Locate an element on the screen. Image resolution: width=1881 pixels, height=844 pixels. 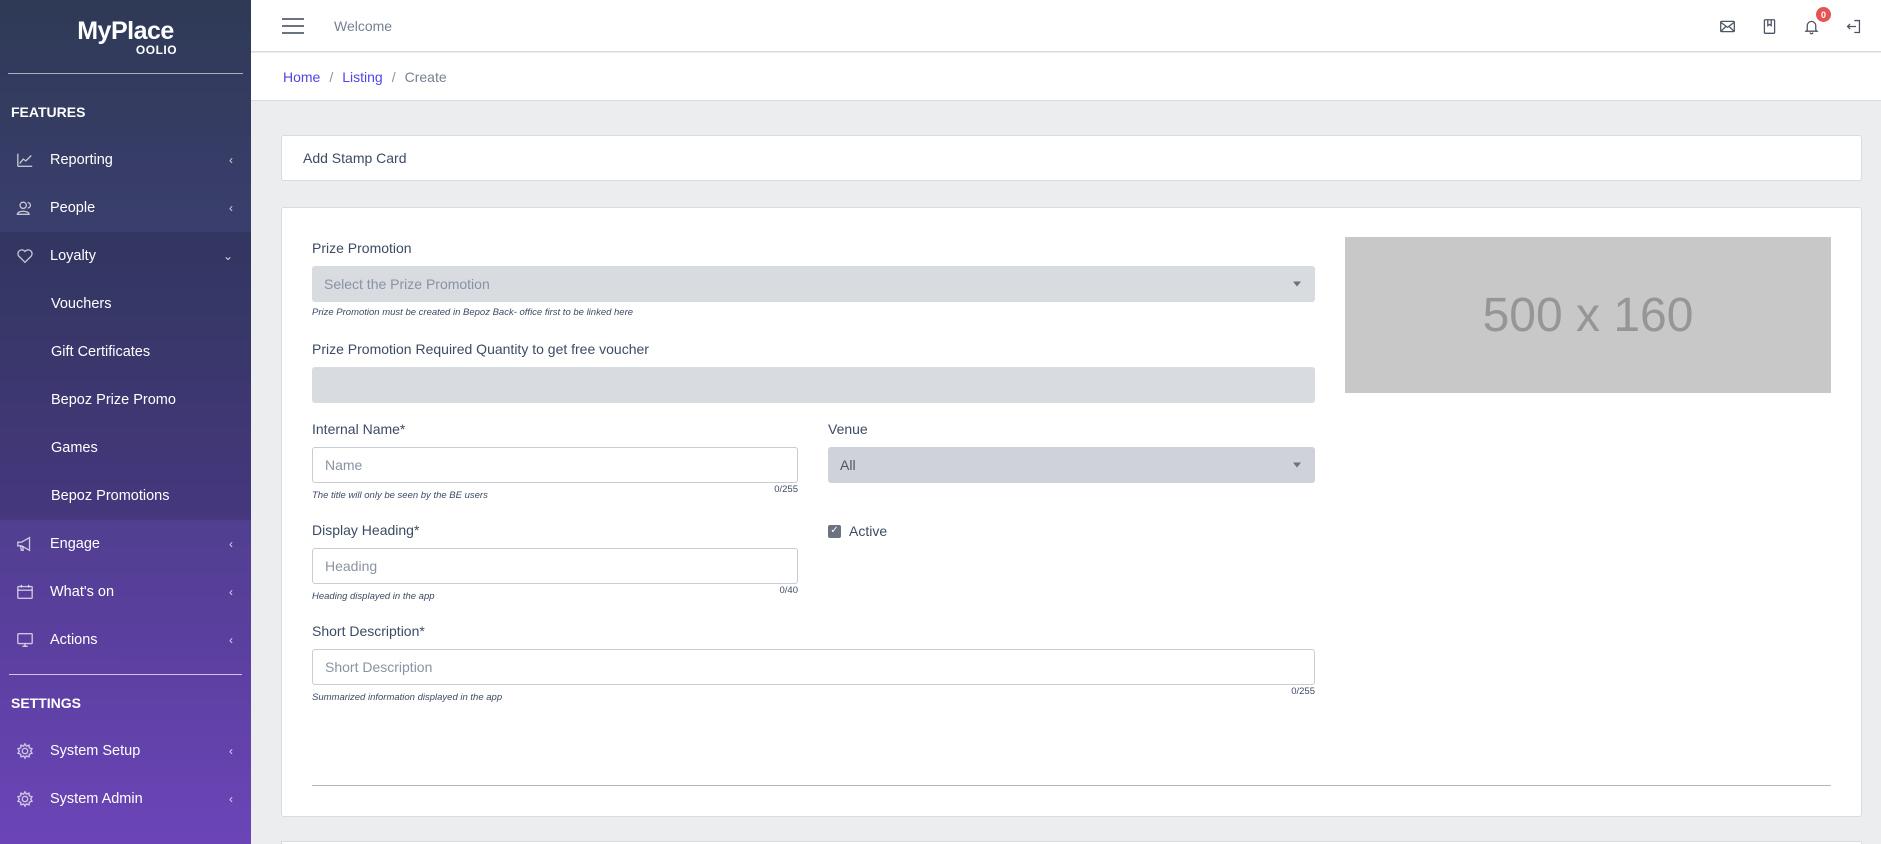
internal-name-label: Internal Name* is located at coordinates (359, 429).